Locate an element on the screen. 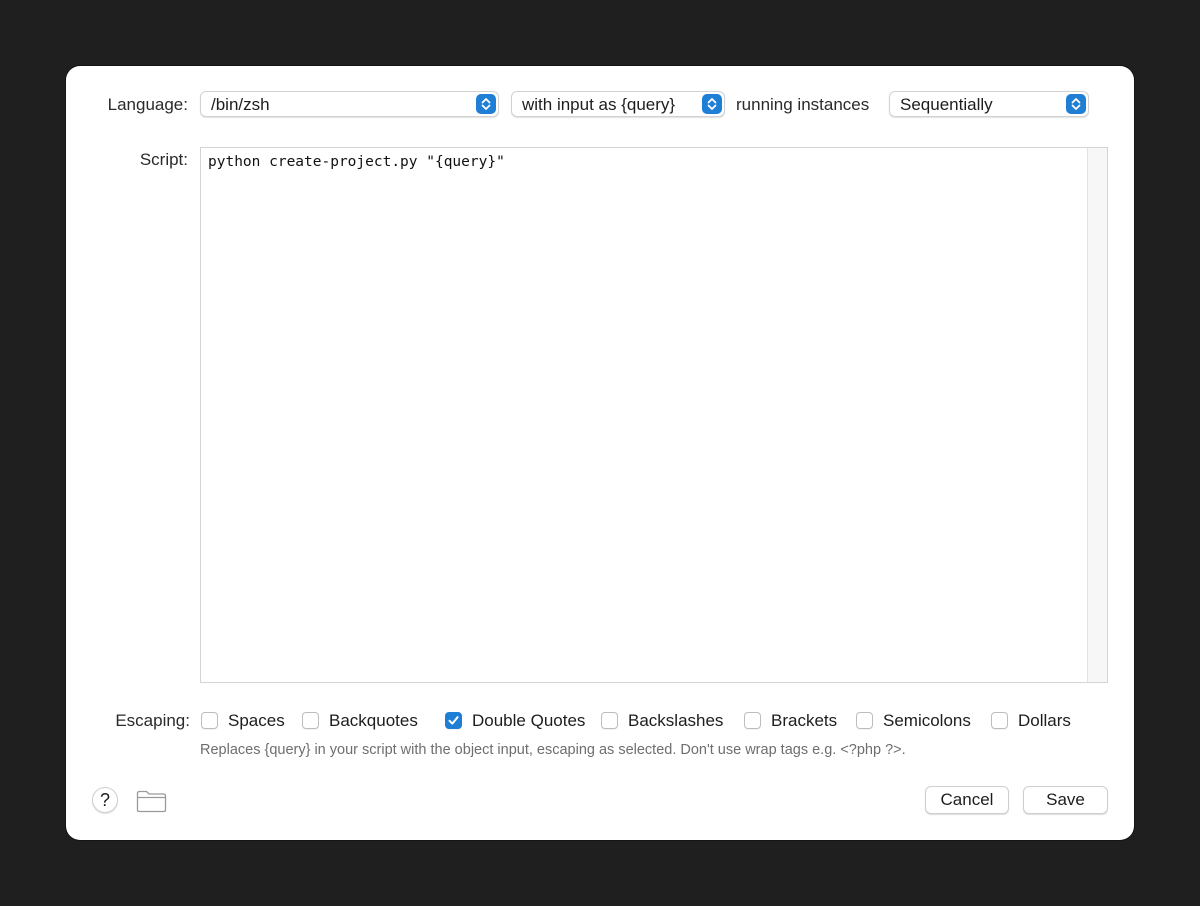 The image size is (1200, 906). input-mode-value: with input as {query} is located at coordinates (599, 104).